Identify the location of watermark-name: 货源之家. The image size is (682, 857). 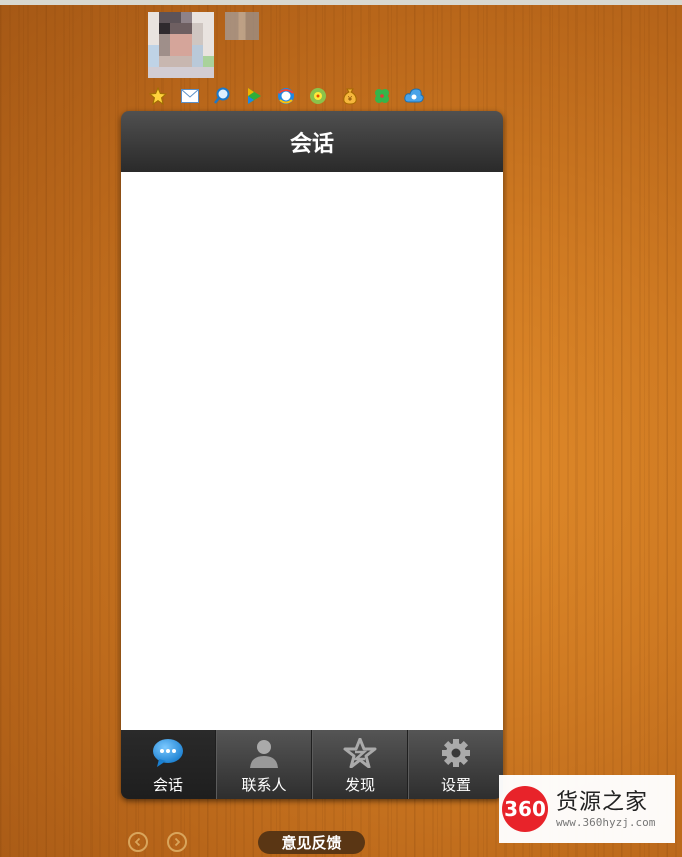
(602, 802).